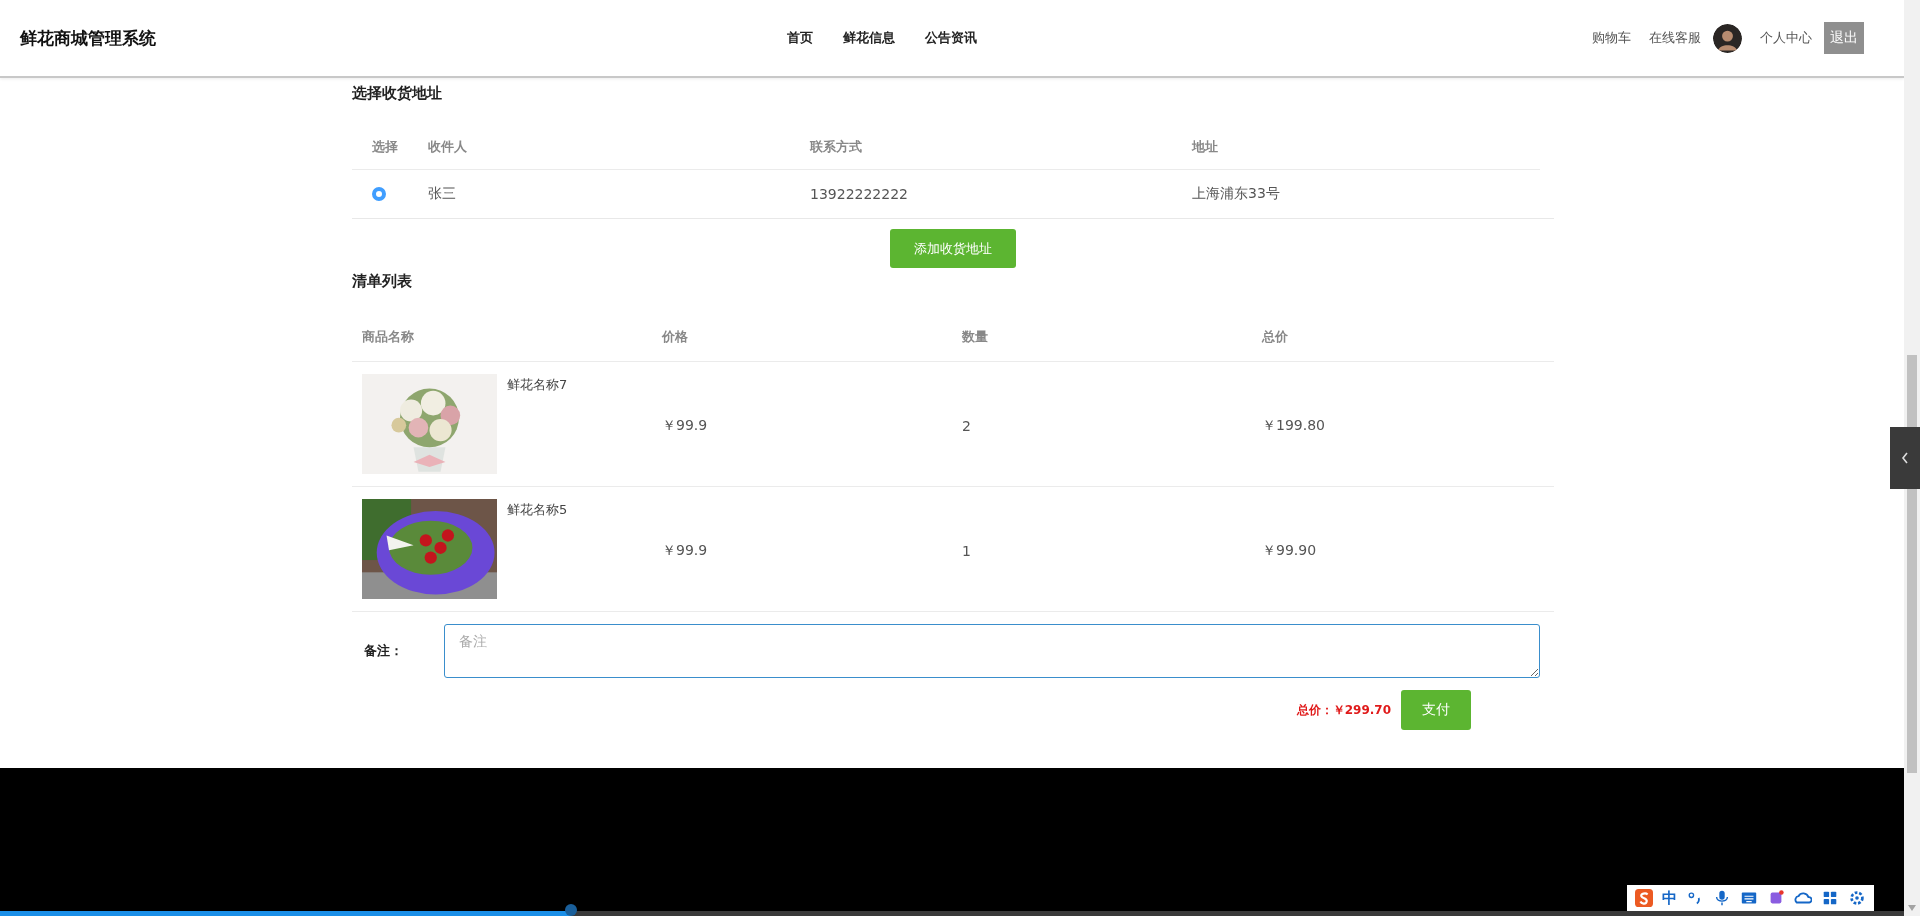 The image size is (1920, 916). What do you see at coordinates (1830, 898) in the screenshot?
I see `grid-icon` at bounding box center [1830, 898].